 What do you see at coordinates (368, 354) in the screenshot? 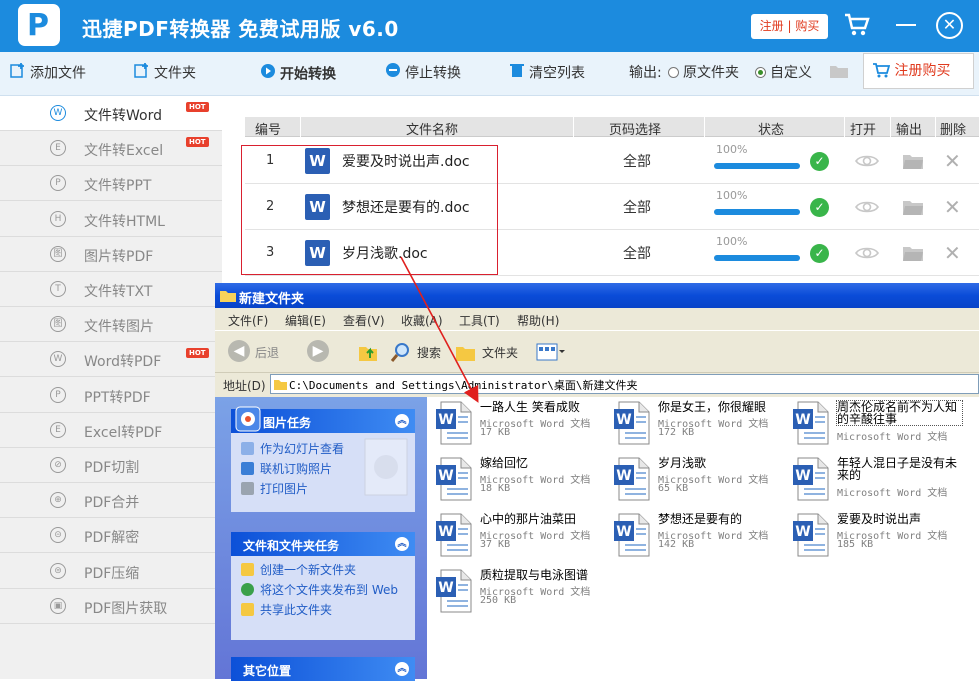
I see `up-folder-icon` at bounding box center [368, 354].